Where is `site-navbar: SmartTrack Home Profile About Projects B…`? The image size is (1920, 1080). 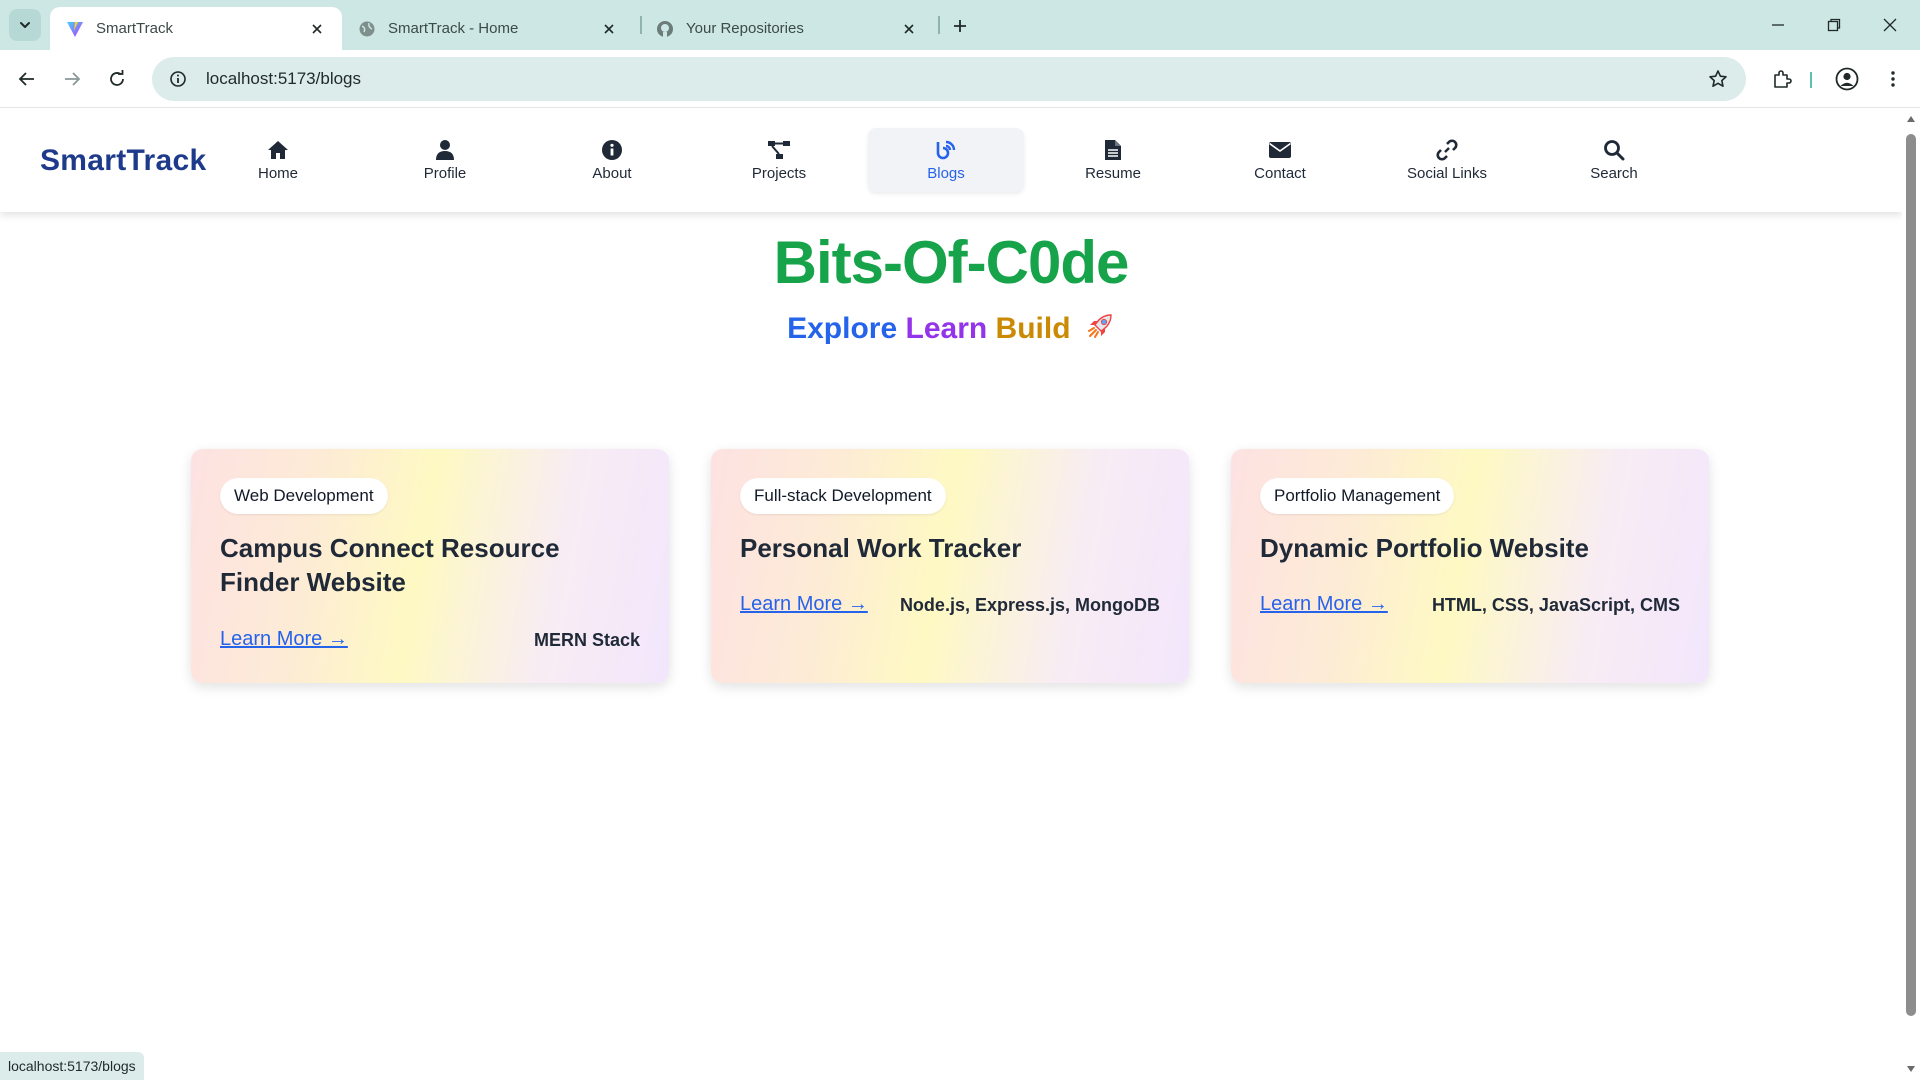 site-navbar: SmartTrack Home Profile About Projects B… is located at coordinates (951, 160).